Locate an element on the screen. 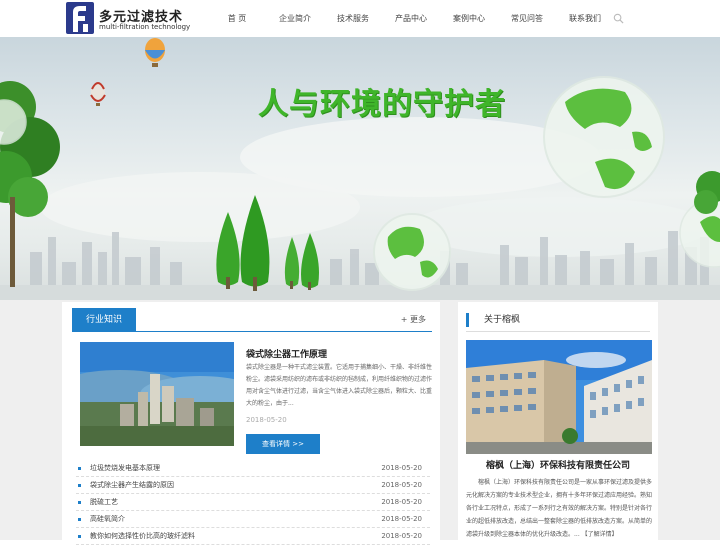 The width and height of the screenshot is (720, 545). main-nav: 首 页 企业简介 技术服务 产品中心 案例中心 常见问答 联系我们 is located at coordinates (411, 18).